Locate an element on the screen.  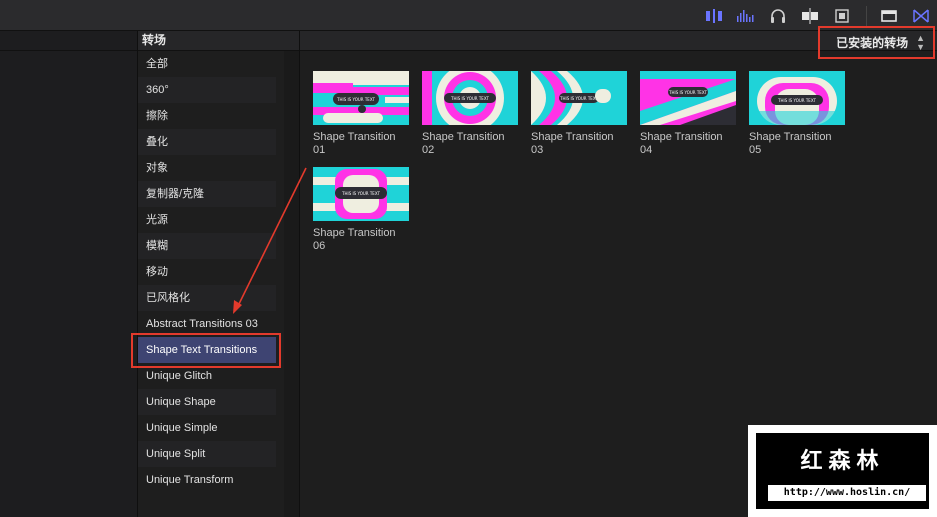
transition-thumbnail: THIS IS YOUR TEXT Shape Transition 03 is located at coordinates (579, 114).